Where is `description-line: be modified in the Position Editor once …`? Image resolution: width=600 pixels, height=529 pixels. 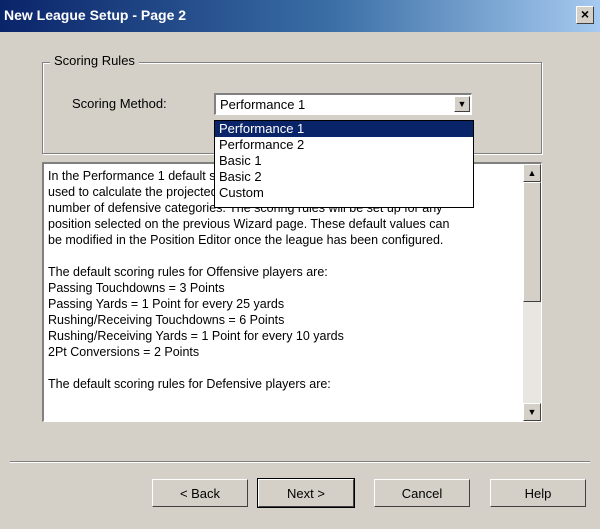 description-line: be modified in the Position Editor once … is located at coordinates (246, 240).